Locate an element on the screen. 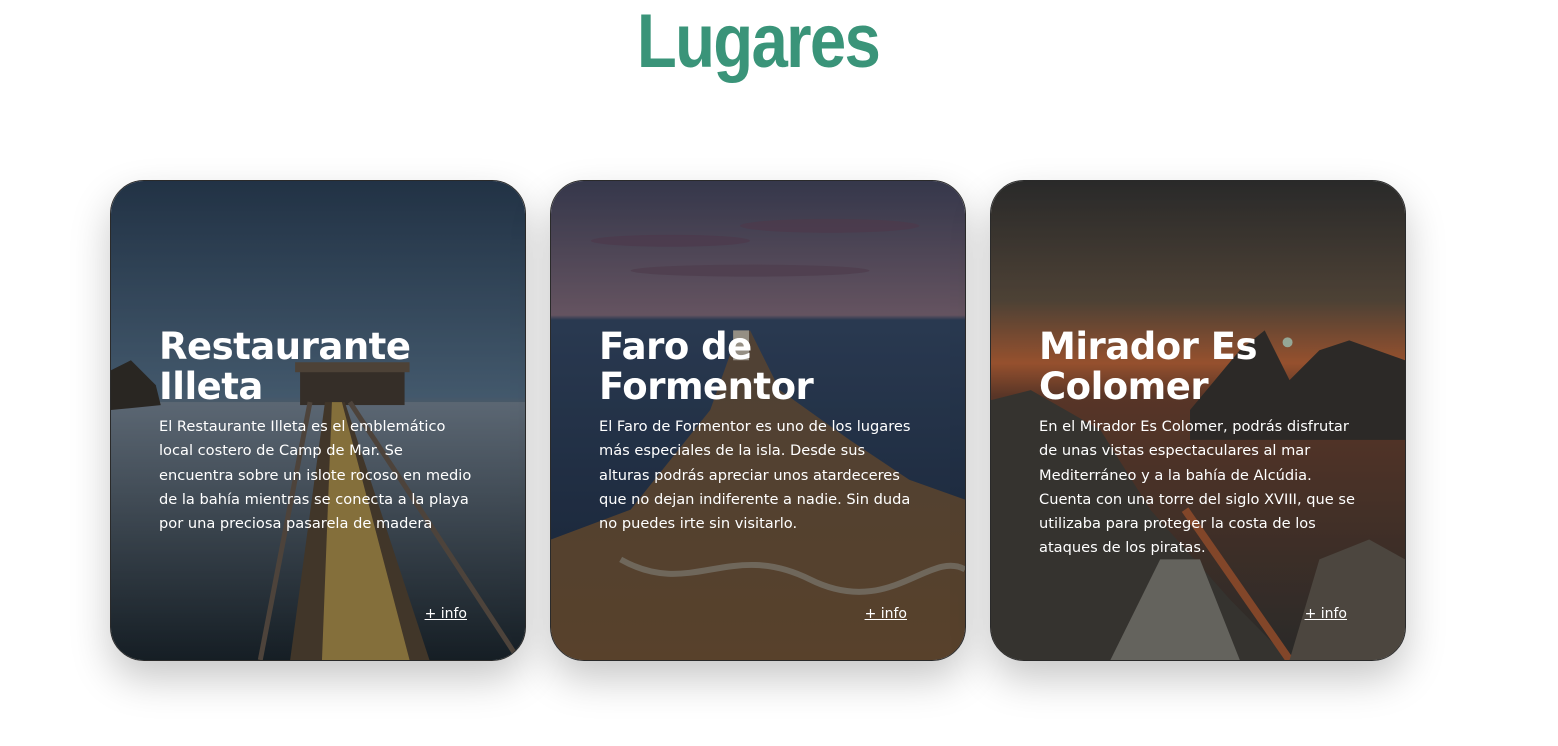 The image size is (1558, 746). card-title: Mirador Es Colomer is located at coordinates (1148, 366).